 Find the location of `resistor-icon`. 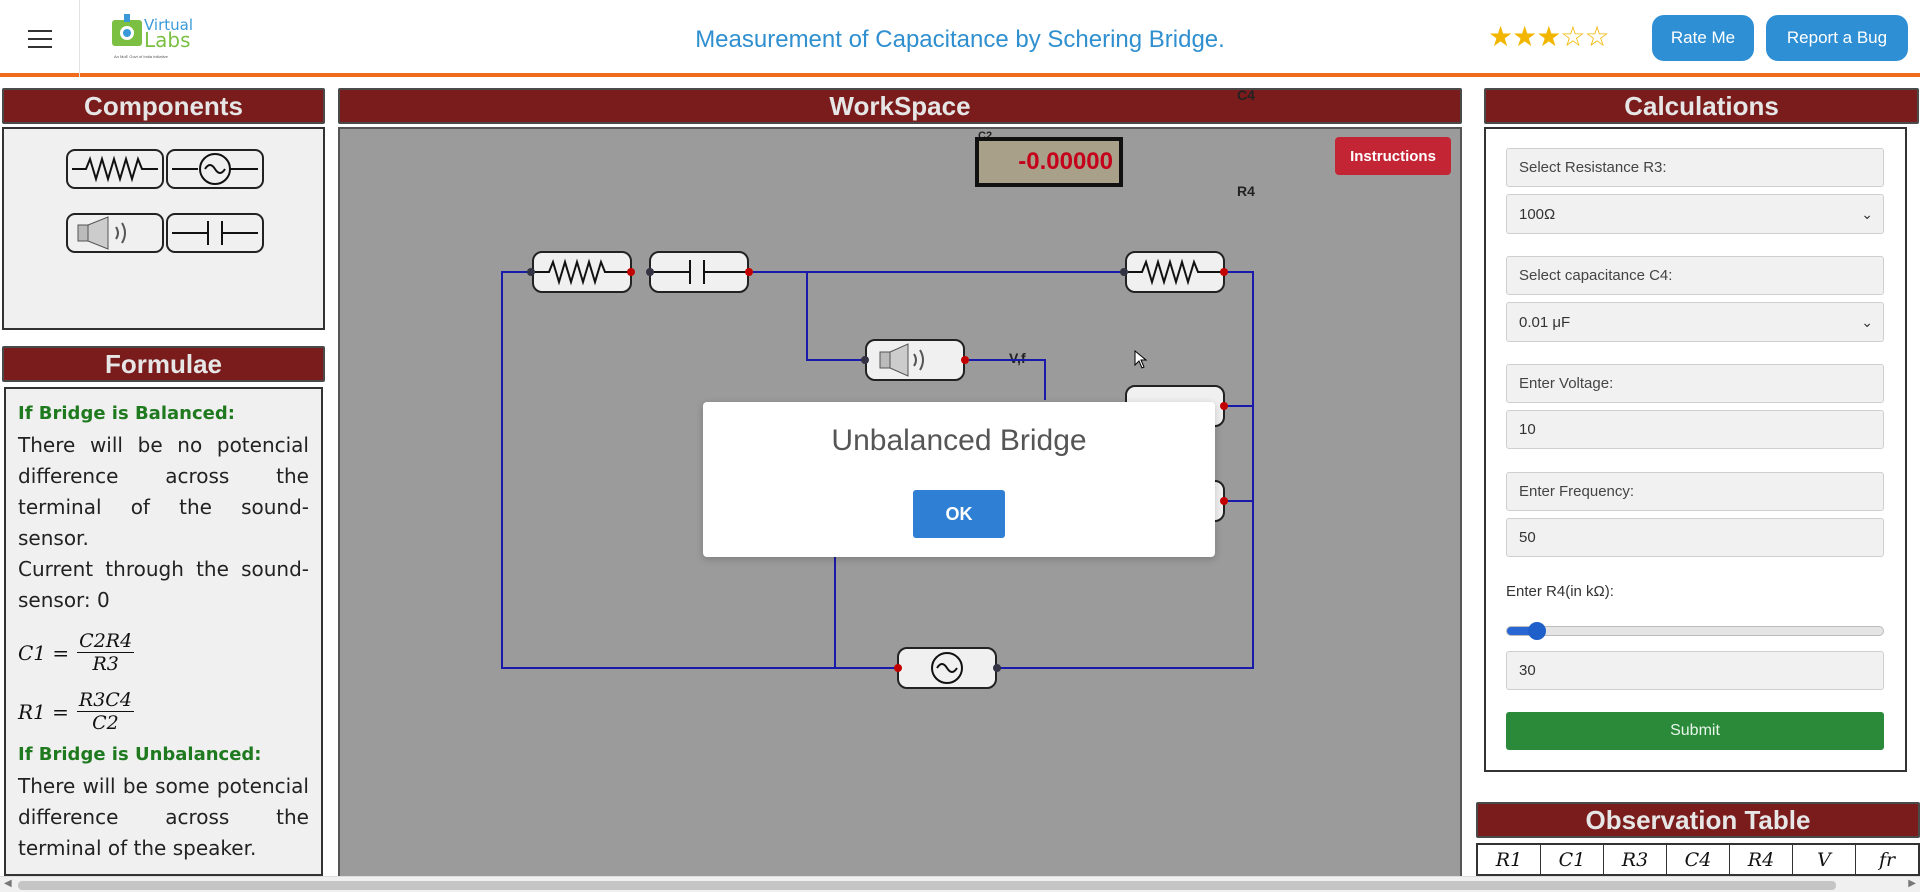

resistor-icon is located at coordinates (115, 169).